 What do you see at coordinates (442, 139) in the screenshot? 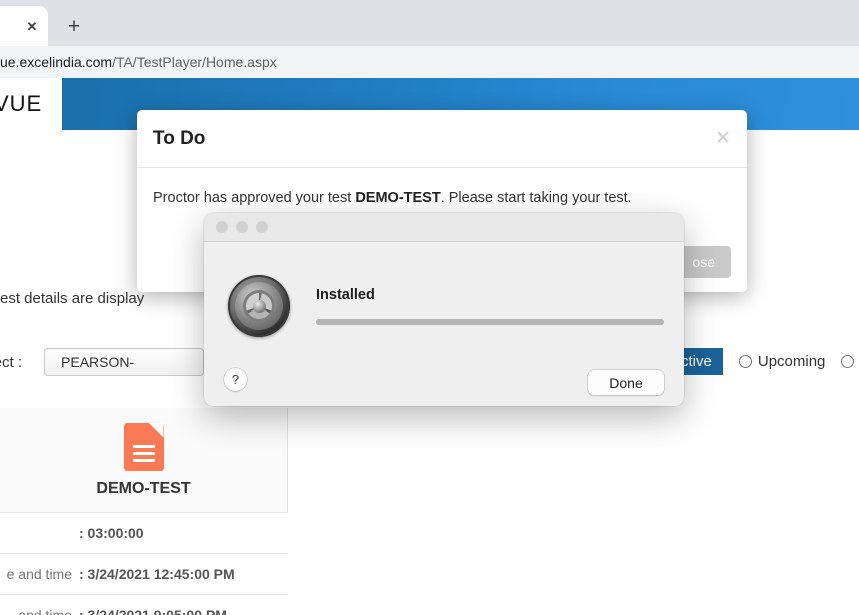
I see `todo-modal-header: To Do ✕` at bounding box center [442, 139].